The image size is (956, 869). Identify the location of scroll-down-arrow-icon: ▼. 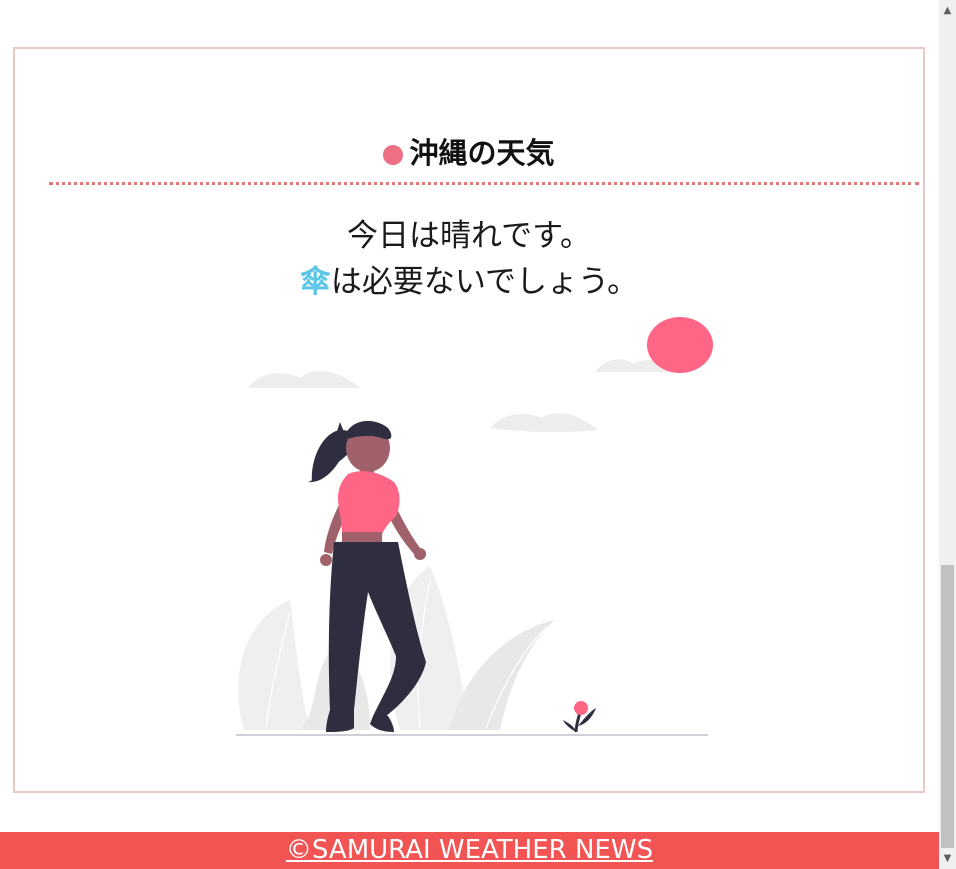
(947, 858).